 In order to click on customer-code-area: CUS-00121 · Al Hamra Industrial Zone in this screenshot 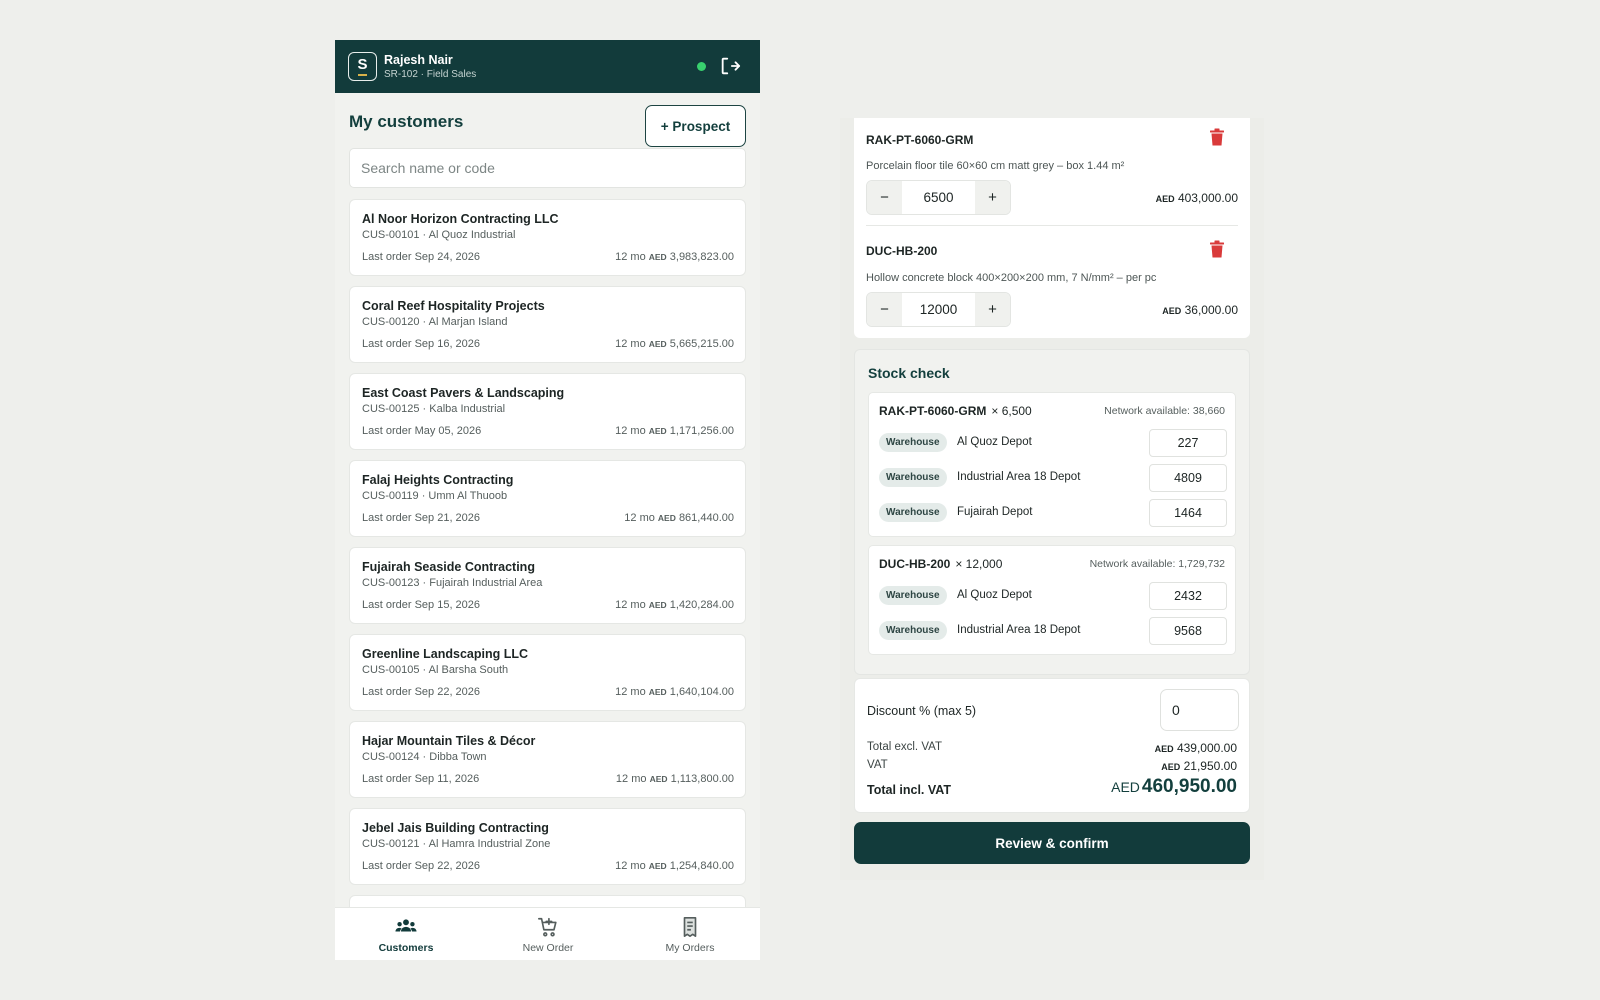, I will do `click(456, 844)`.